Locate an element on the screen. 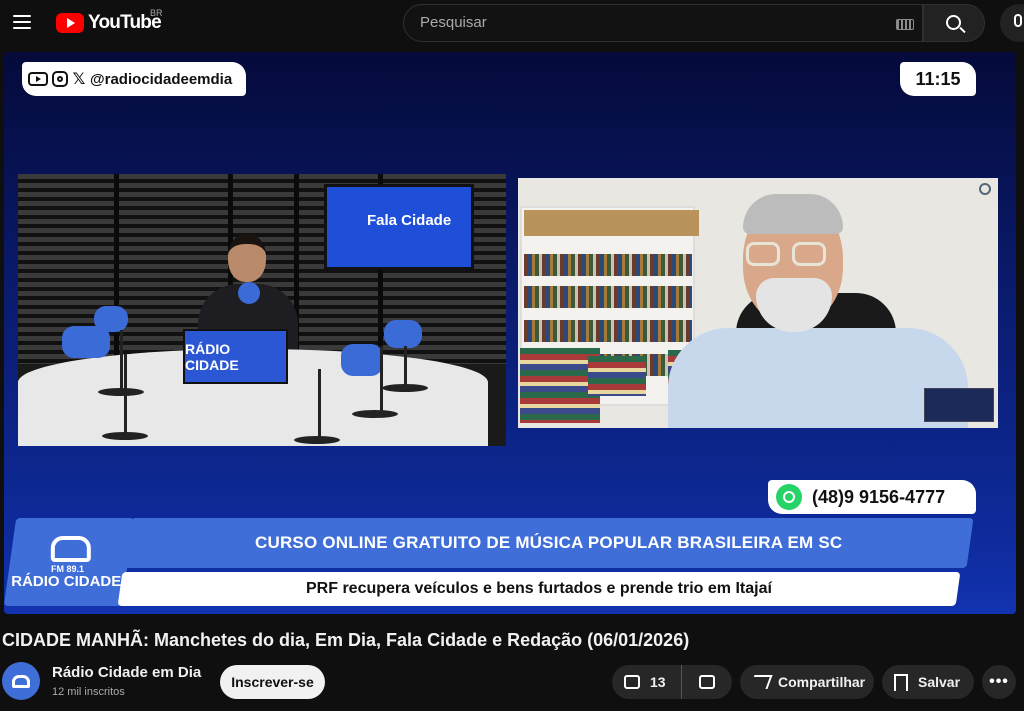 This screenshot has width=1024, height=711. search-button is located at coordinates (954, 23).